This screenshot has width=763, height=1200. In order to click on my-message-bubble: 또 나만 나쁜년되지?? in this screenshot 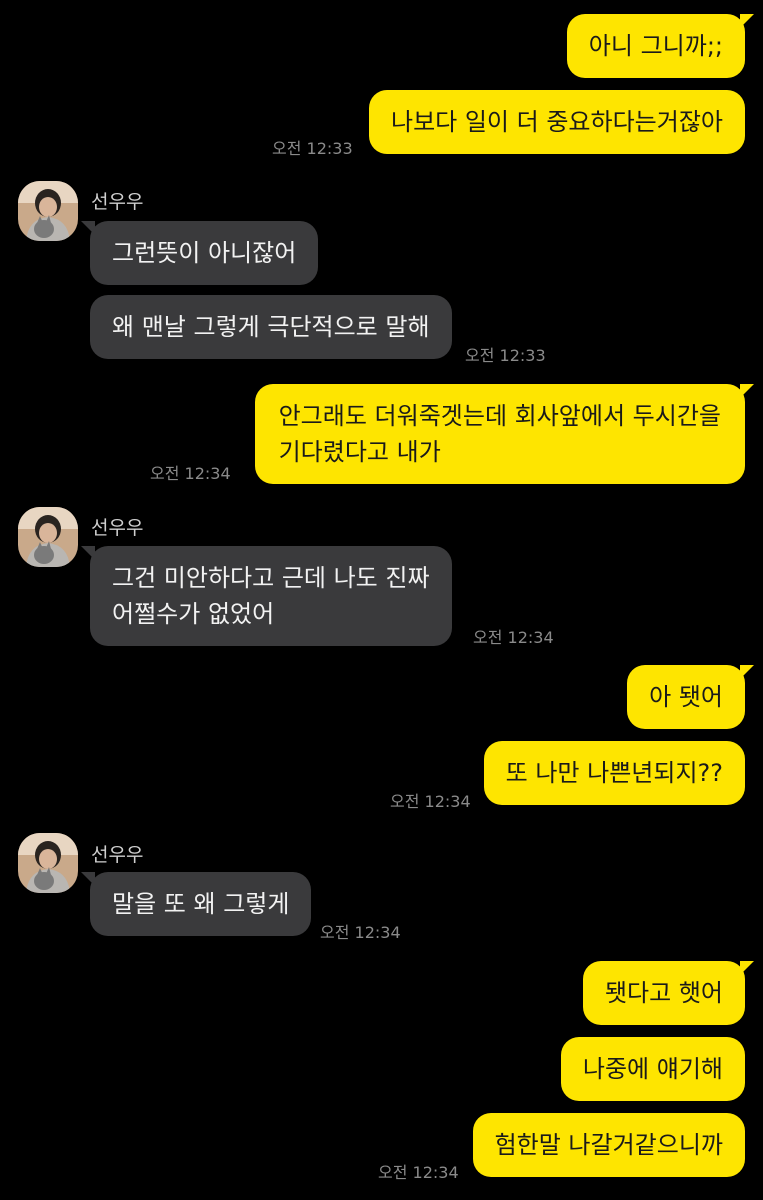, I will do `click(614, 773)`.